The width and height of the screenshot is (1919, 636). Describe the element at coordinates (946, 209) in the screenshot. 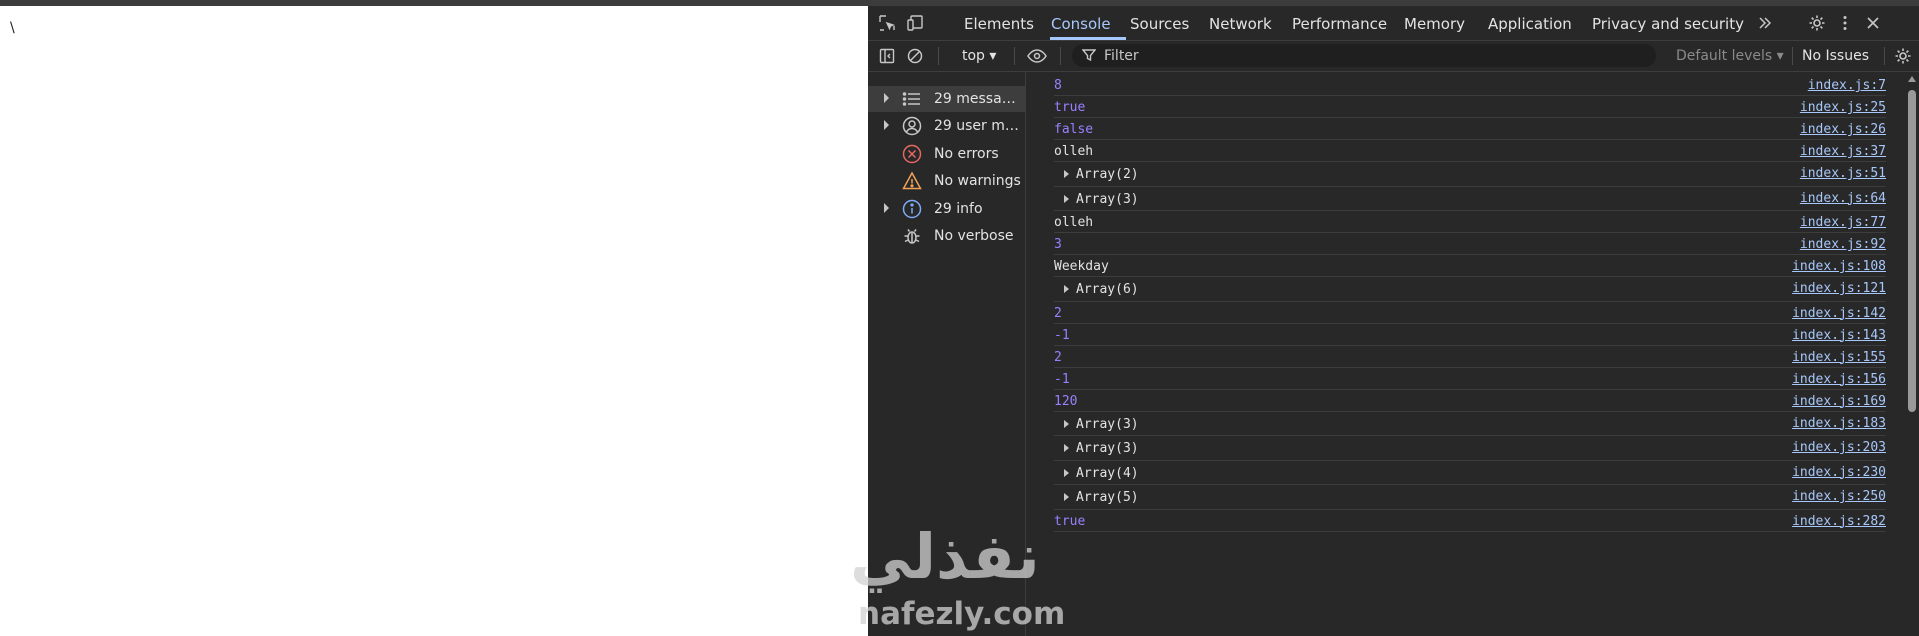

I see `sidebar-item-info: 29 info` at that location.